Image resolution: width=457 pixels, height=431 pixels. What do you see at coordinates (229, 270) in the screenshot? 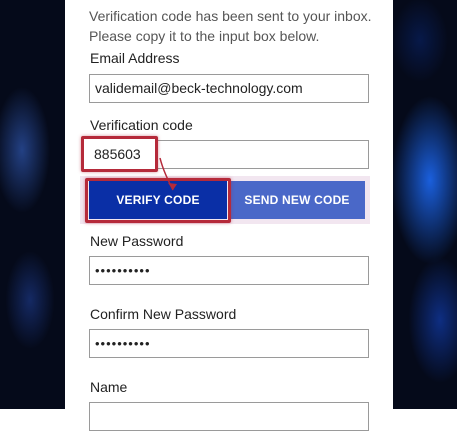
I see `new-password-field: ••••••••••` at bounding box center [229, 270].